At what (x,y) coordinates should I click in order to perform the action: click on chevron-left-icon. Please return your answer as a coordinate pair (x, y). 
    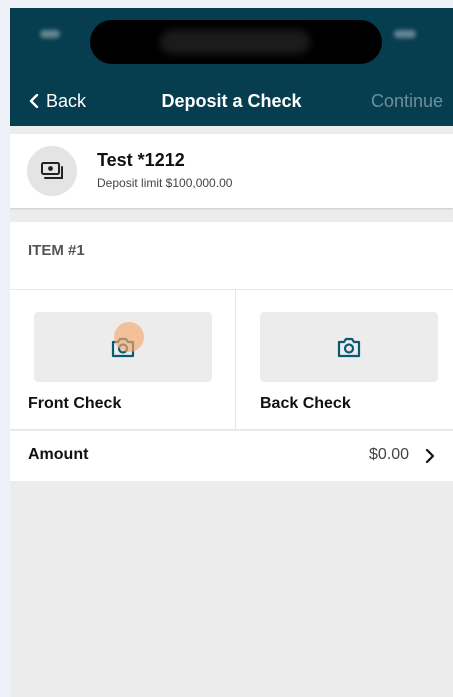
    Looking at the image, I should click on (34, 101).